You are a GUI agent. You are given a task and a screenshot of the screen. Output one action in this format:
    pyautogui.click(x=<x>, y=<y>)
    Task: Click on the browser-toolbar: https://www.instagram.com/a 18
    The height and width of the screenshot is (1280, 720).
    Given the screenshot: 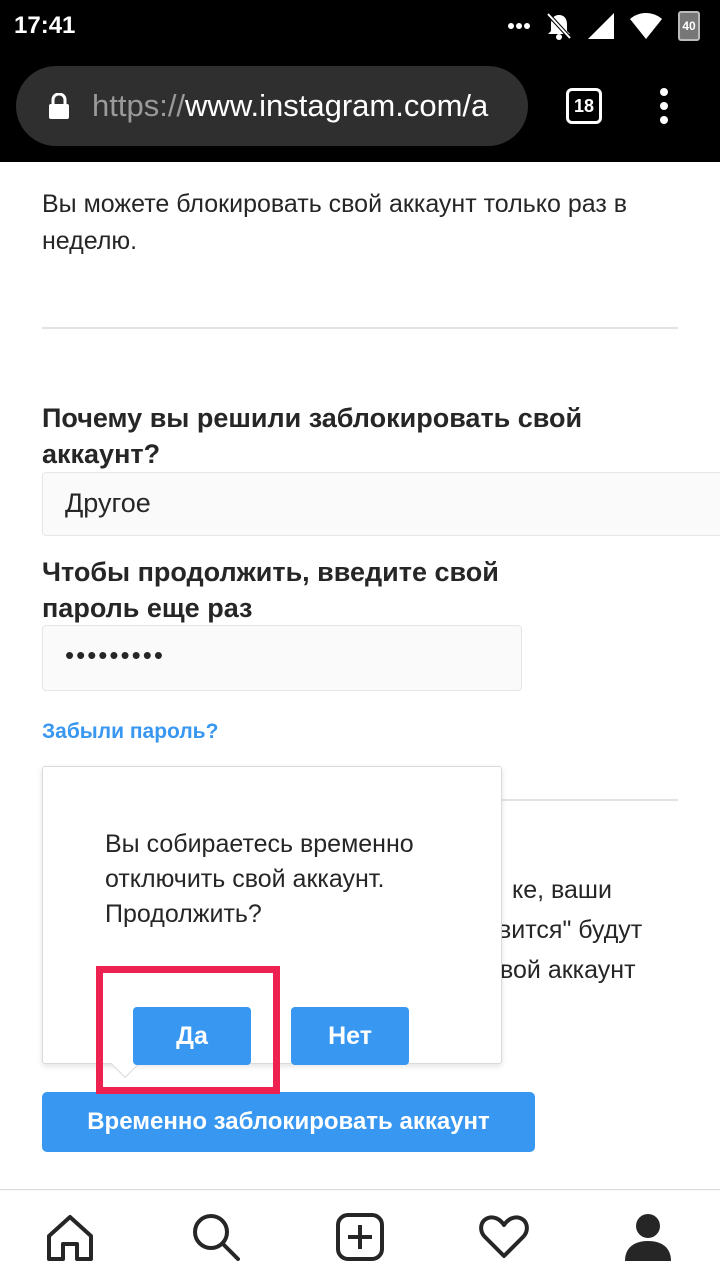 What is the action you would take?
    pyautogui.click(x=360, y=107)
    